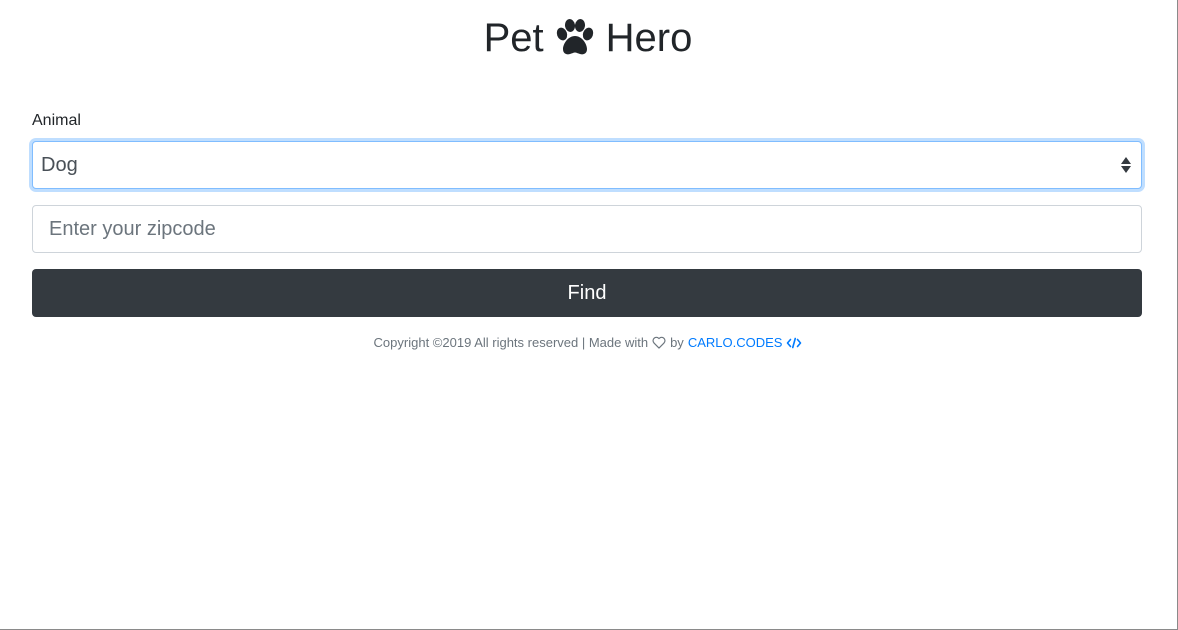  What do you see at coordinates (587, 165) in the screenshot?
I see `animal-select: Dog` at bounding box center [587, 165].